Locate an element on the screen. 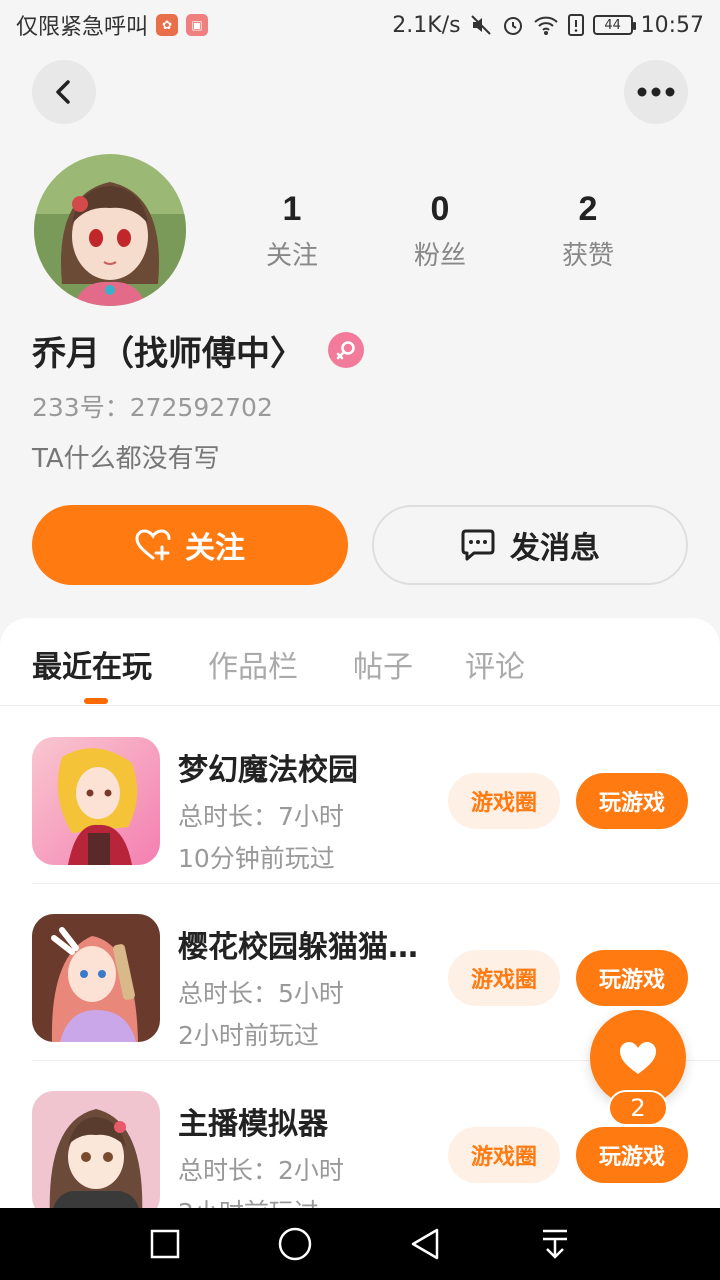  nickname-row: 乔月（找师傅中〉 is located at coordinates (198, 350).